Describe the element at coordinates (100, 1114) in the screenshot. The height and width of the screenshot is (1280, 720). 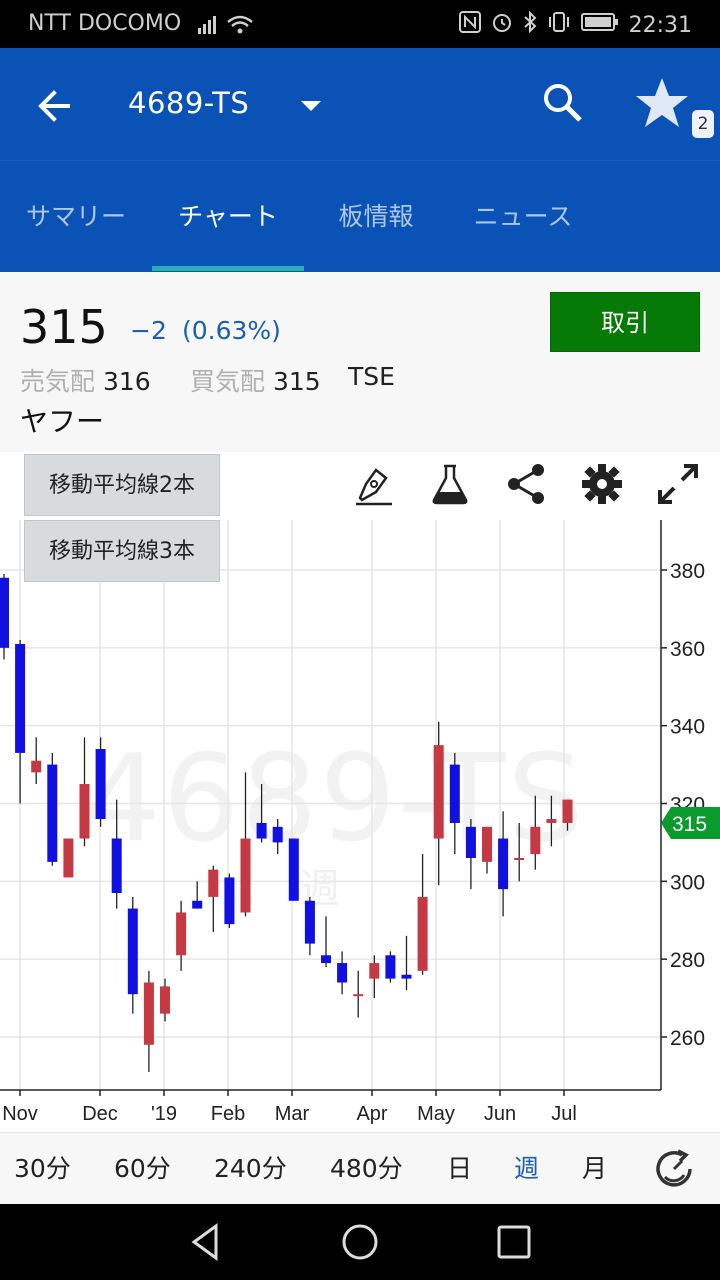
I see `x-tick-label: Dec` at that location.